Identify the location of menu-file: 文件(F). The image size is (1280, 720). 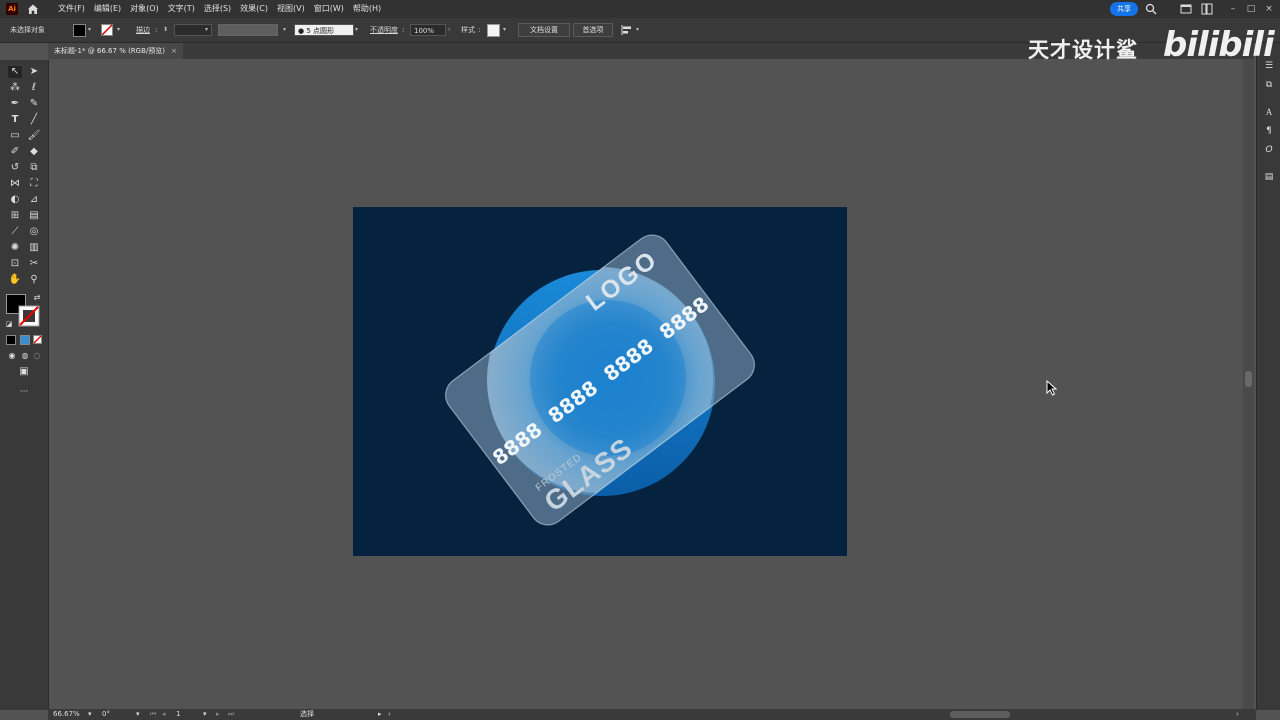
(71, 9).